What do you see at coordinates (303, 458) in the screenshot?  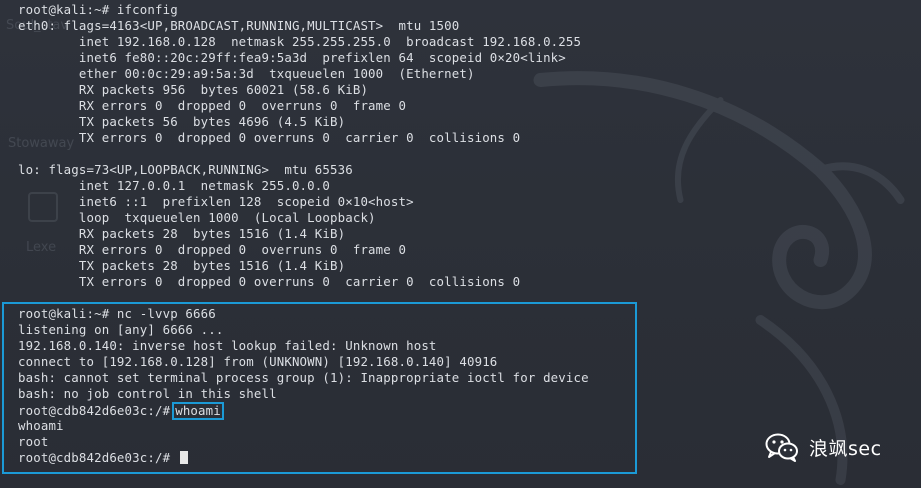 I see `final-prompt-line: root@cdb842d6e03c:/#` at bounding box center [303, 458].